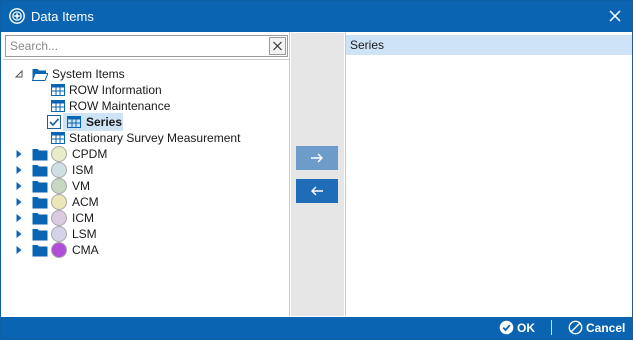 Image resolution: width=633 pixels, height=340 pixels. Describe the element at coordinates (146, 74) in the screenshot. I see `tree-node-system-items: System Items` at that location.